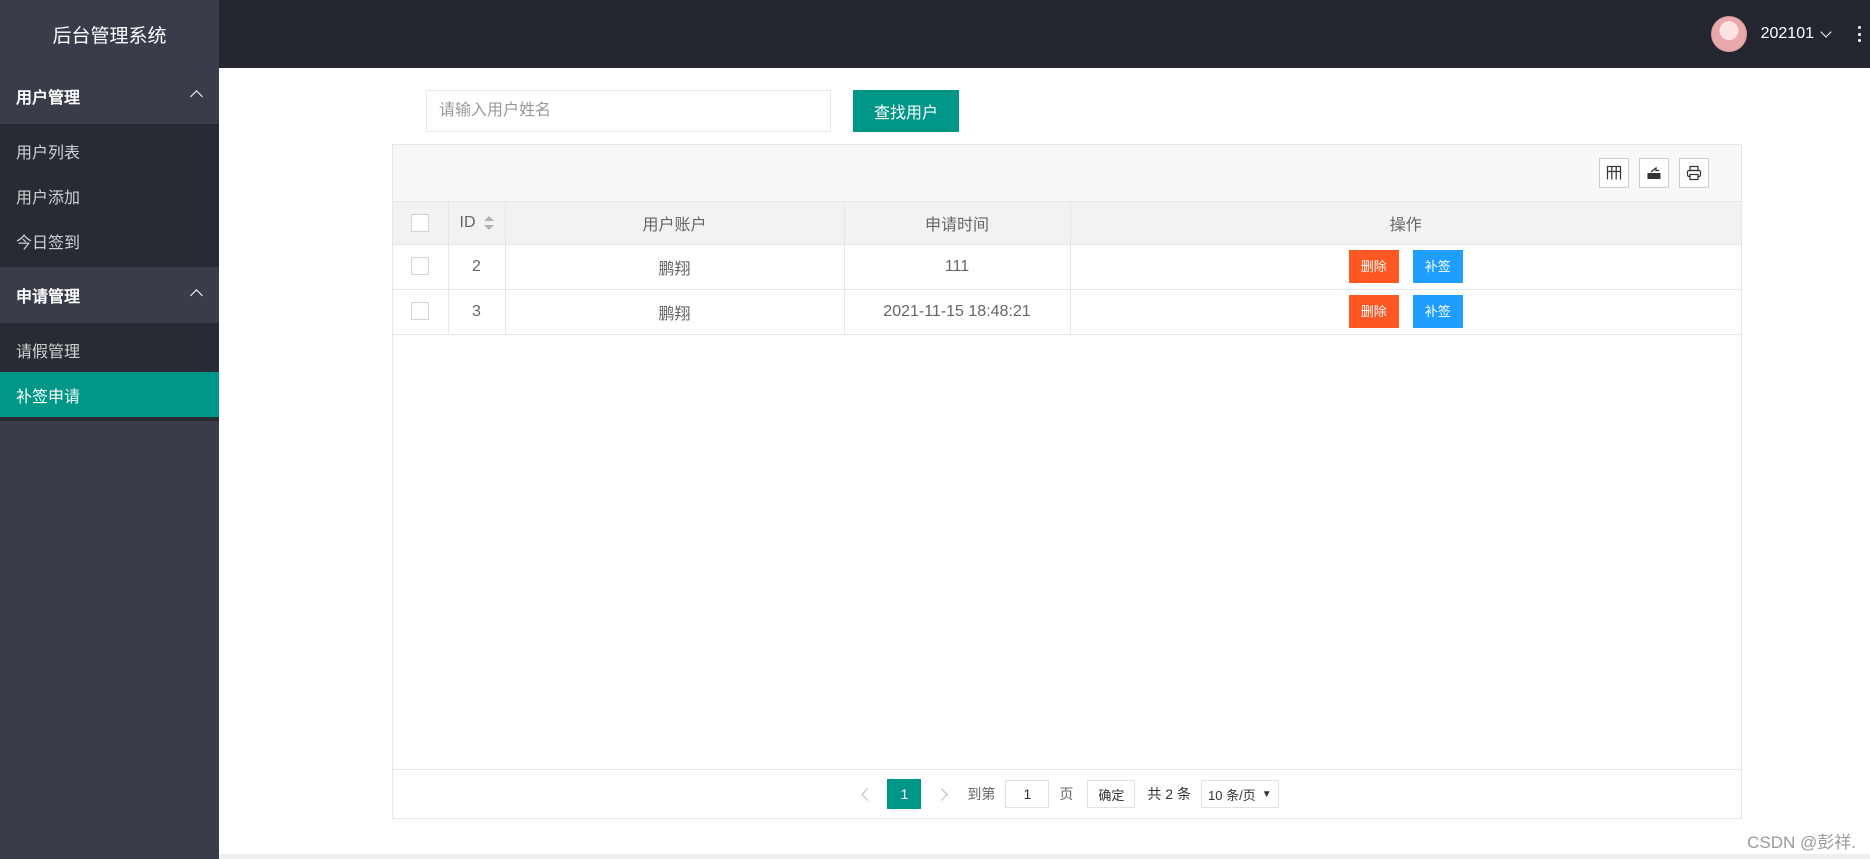 The width and height of the screenshot is (1870, 859). I want to click on sidebar-item-user-list: 用户列表, so click(109, 150).